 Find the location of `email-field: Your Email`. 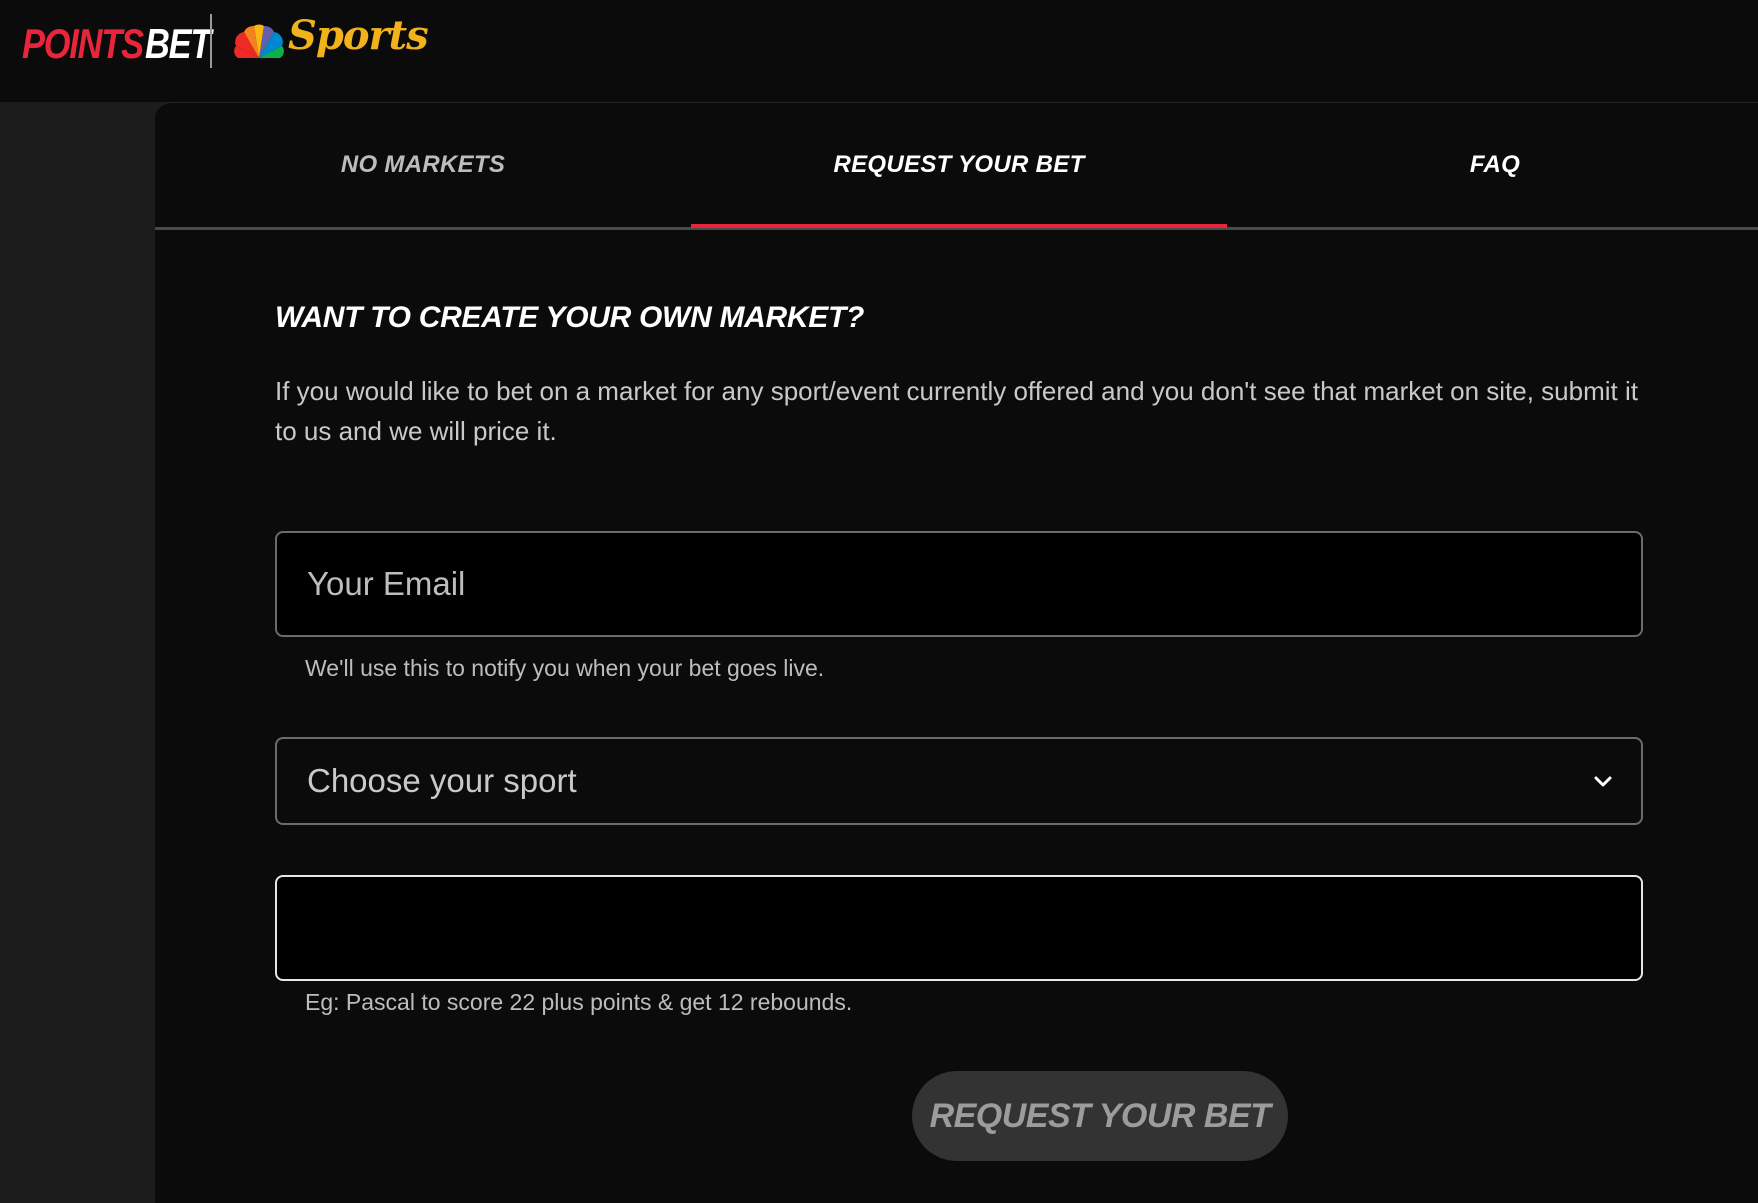

email-field: Your Email is located at coordinates (959, 584).